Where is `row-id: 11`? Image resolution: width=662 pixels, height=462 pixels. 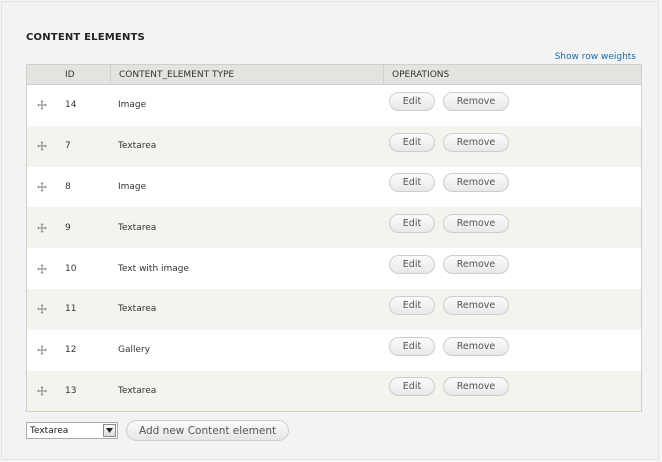
row-id: 11 is located at coordinates (71, 309).